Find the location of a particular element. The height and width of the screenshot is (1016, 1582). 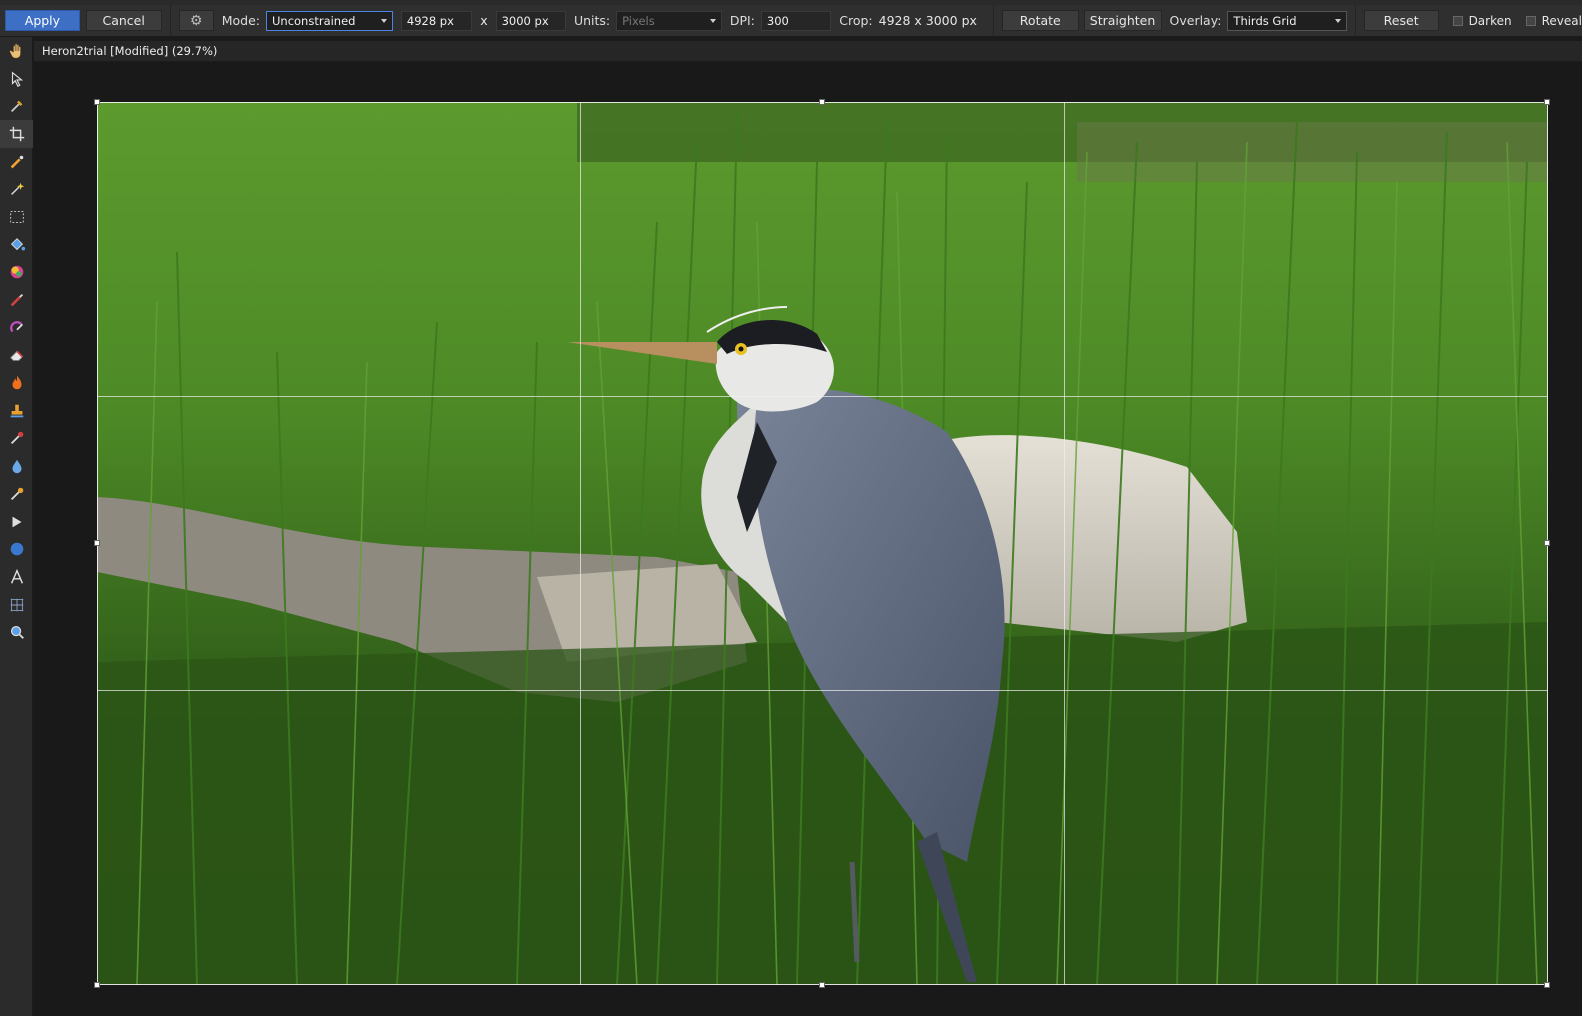

mode-select: Unconstrained is located at coordinates (329, 20).